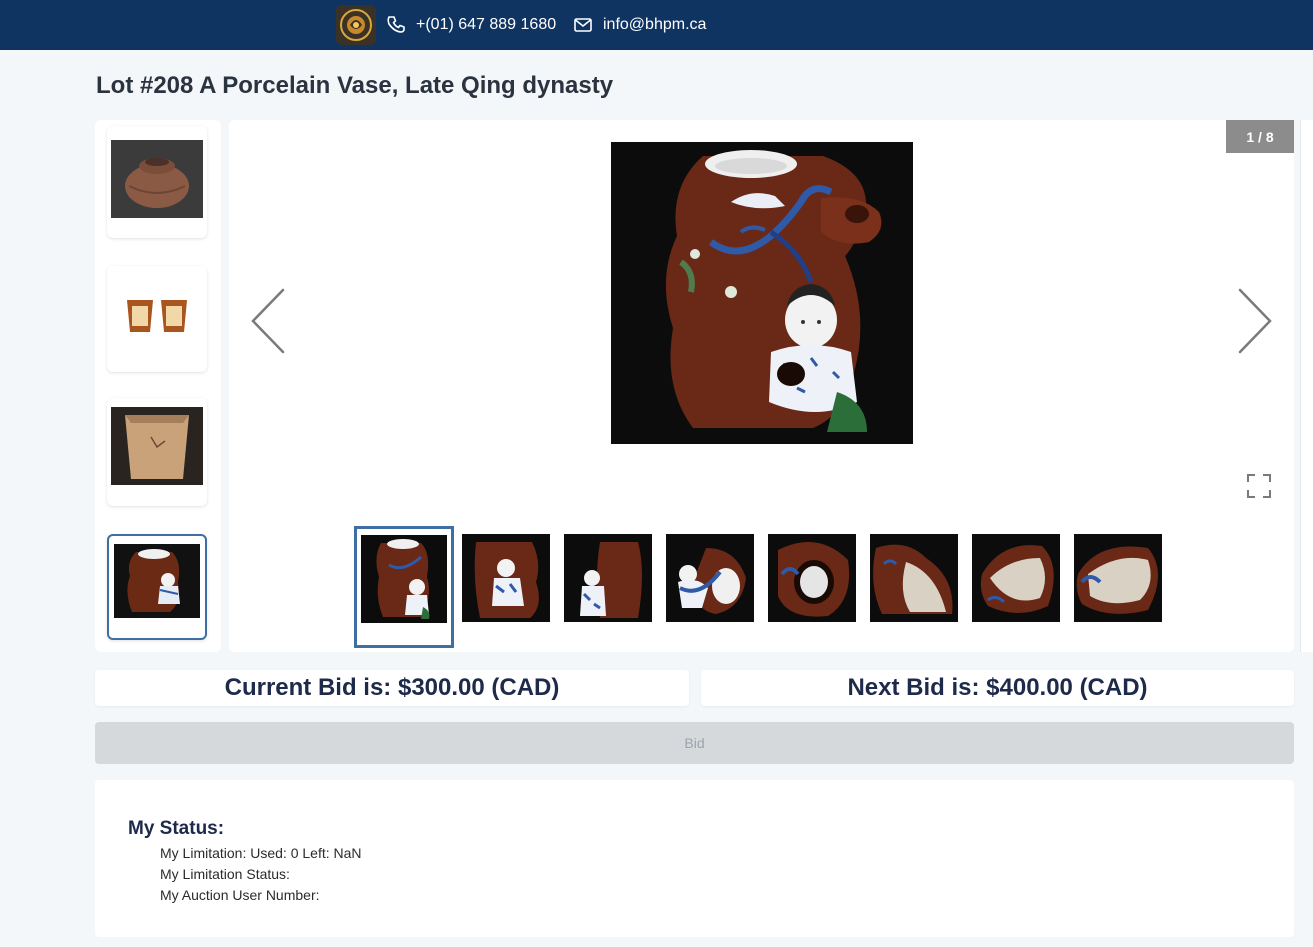 This screenshot has width=1313, height=947. I want to click on mail-icon, so click(583, 25).